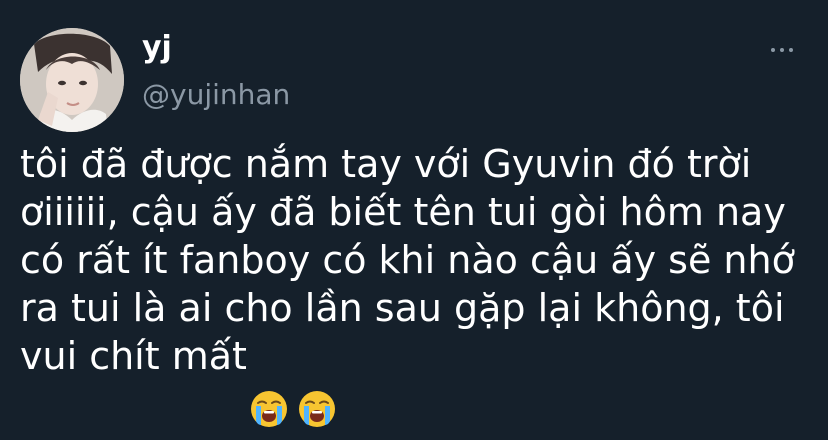  I want to click on more-options-button, so click(782, 50).